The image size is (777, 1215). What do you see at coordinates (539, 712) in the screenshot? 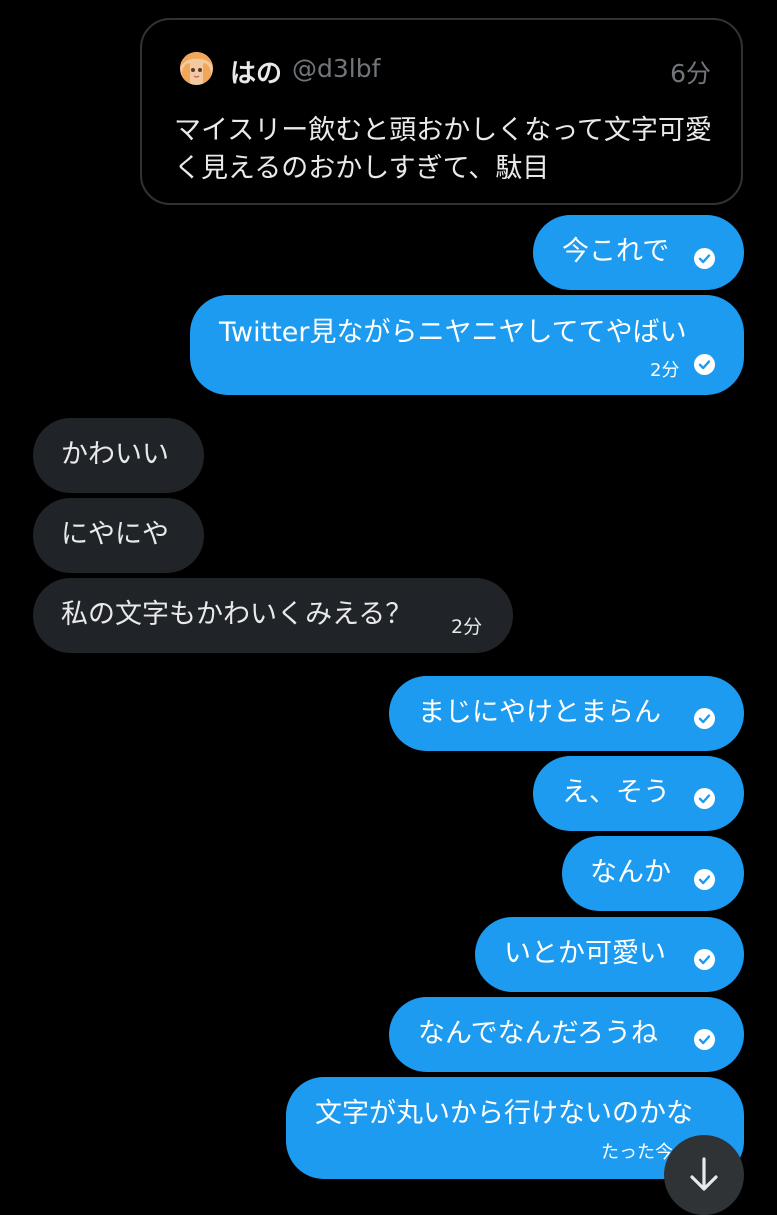
I see `message-text: まじにやけとまらん` at bounding box center [539, 712].